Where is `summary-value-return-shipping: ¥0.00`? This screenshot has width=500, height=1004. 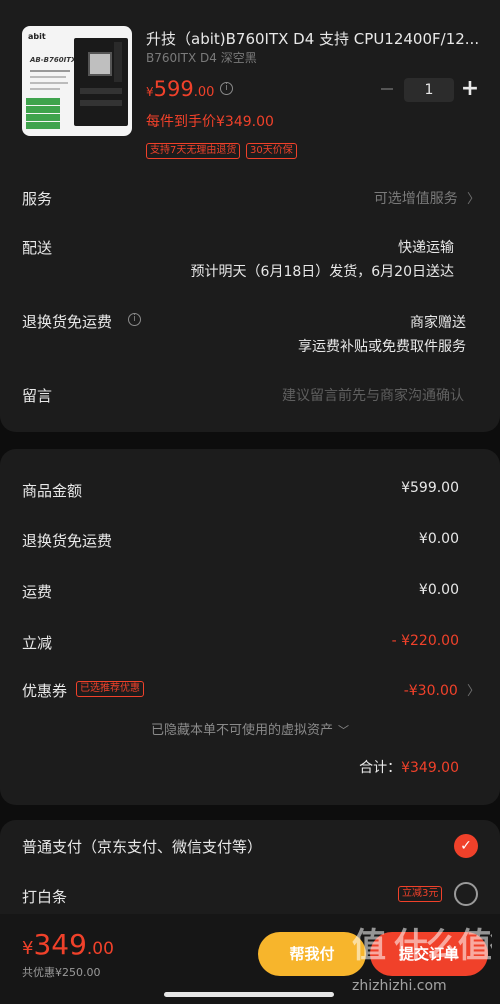 summary-value-return-shipping: ¥0.00 is located at coordinates (438, 539).